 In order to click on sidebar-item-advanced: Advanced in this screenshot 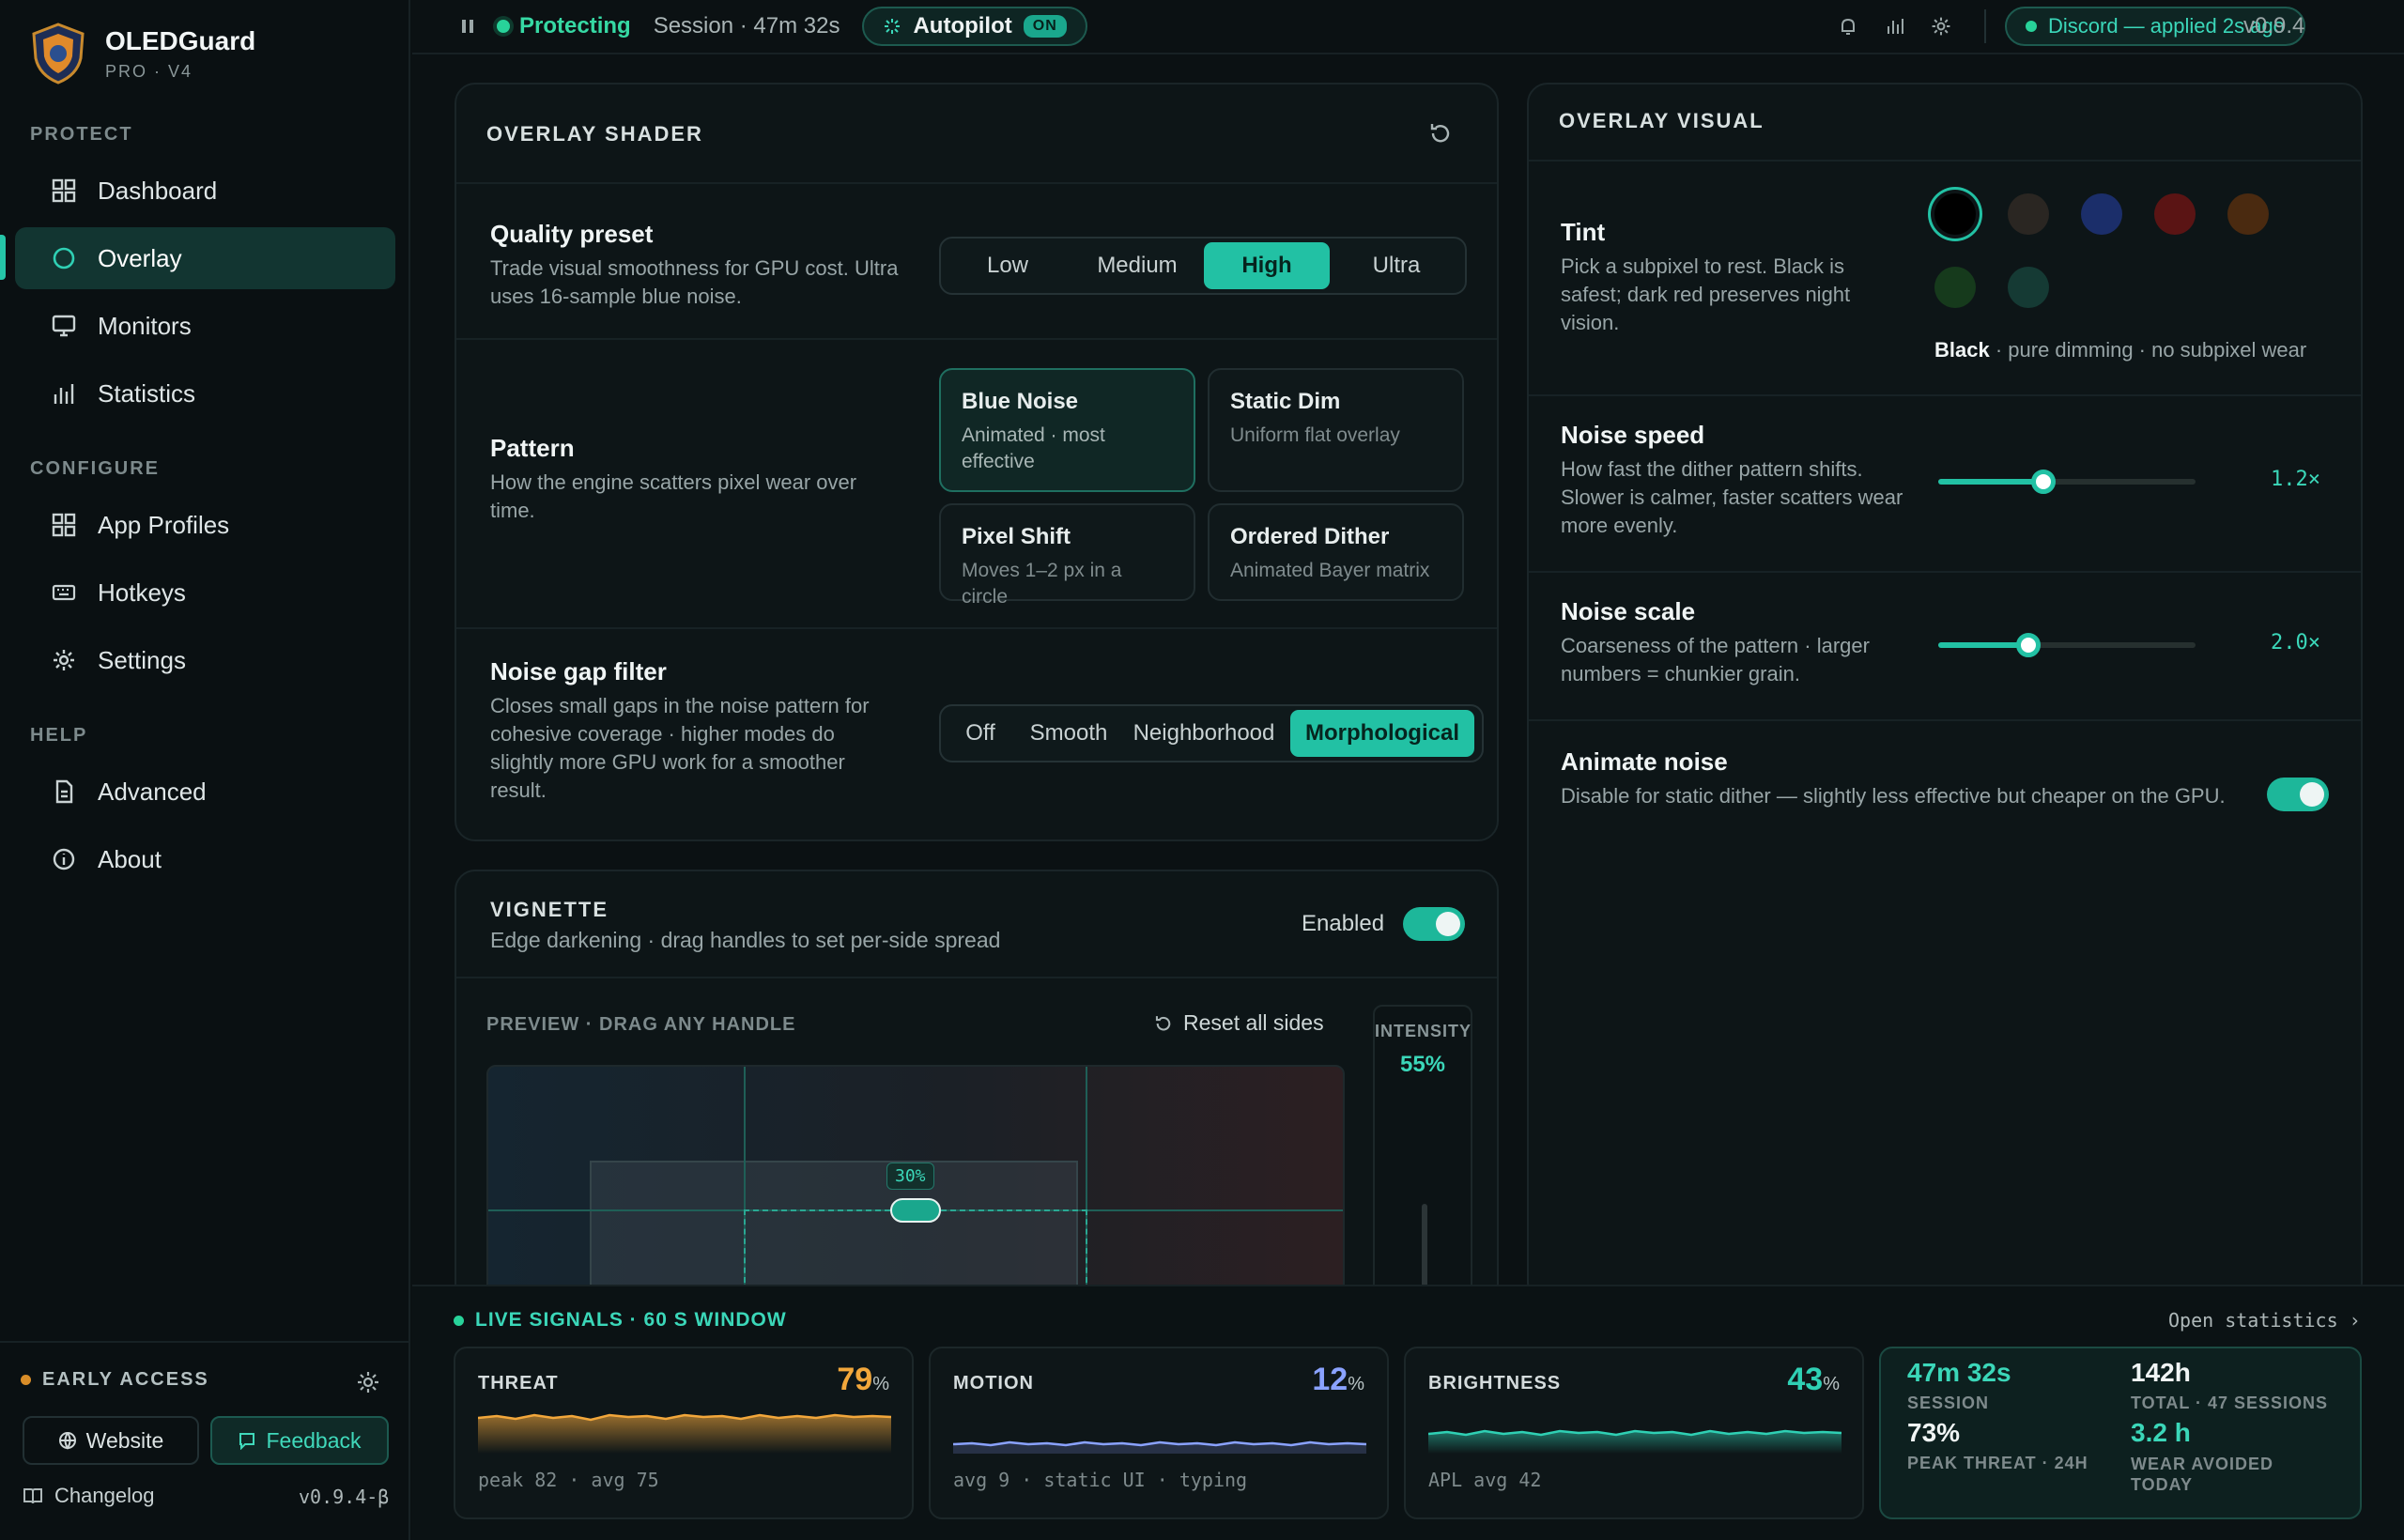, I will do `click(205, 792)`.